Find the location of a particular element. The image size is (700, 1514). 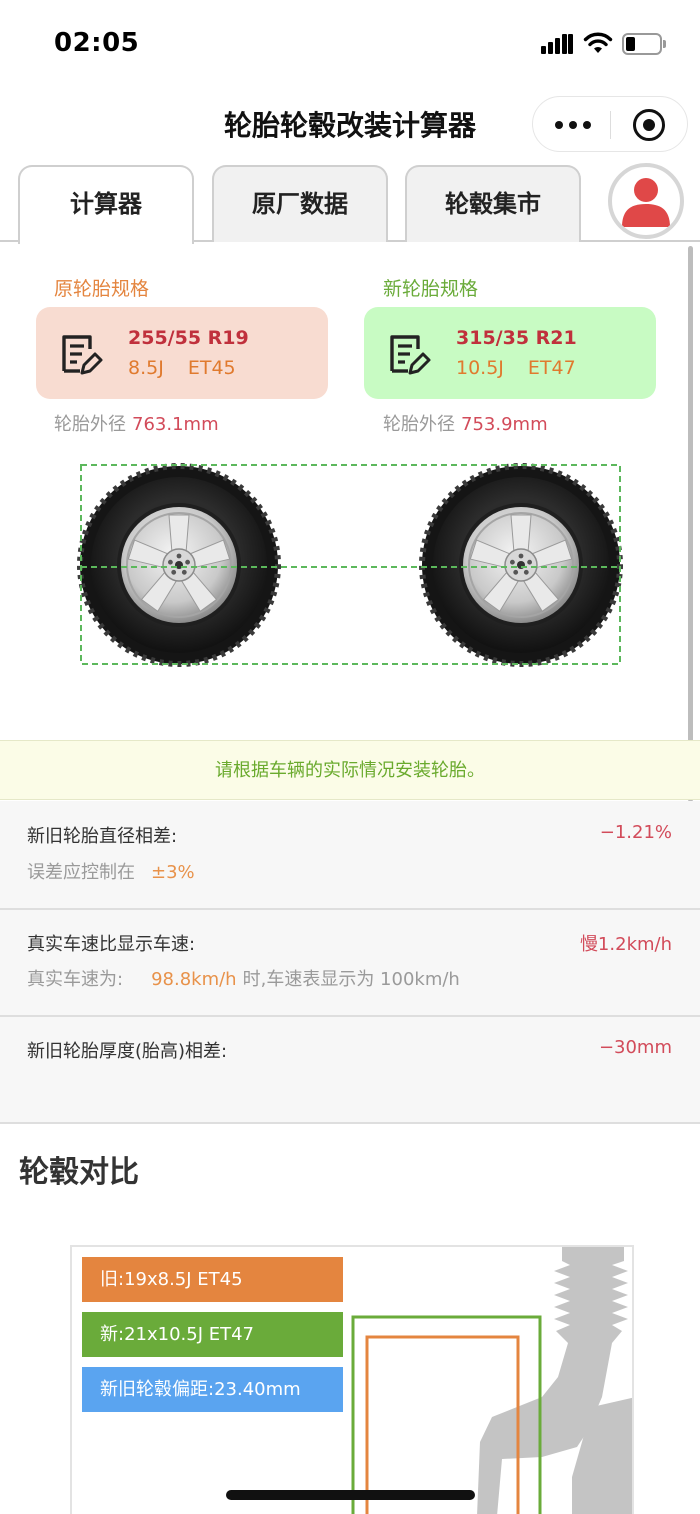

original-rim-width: 8.5J is located at coordinates (146, 368).